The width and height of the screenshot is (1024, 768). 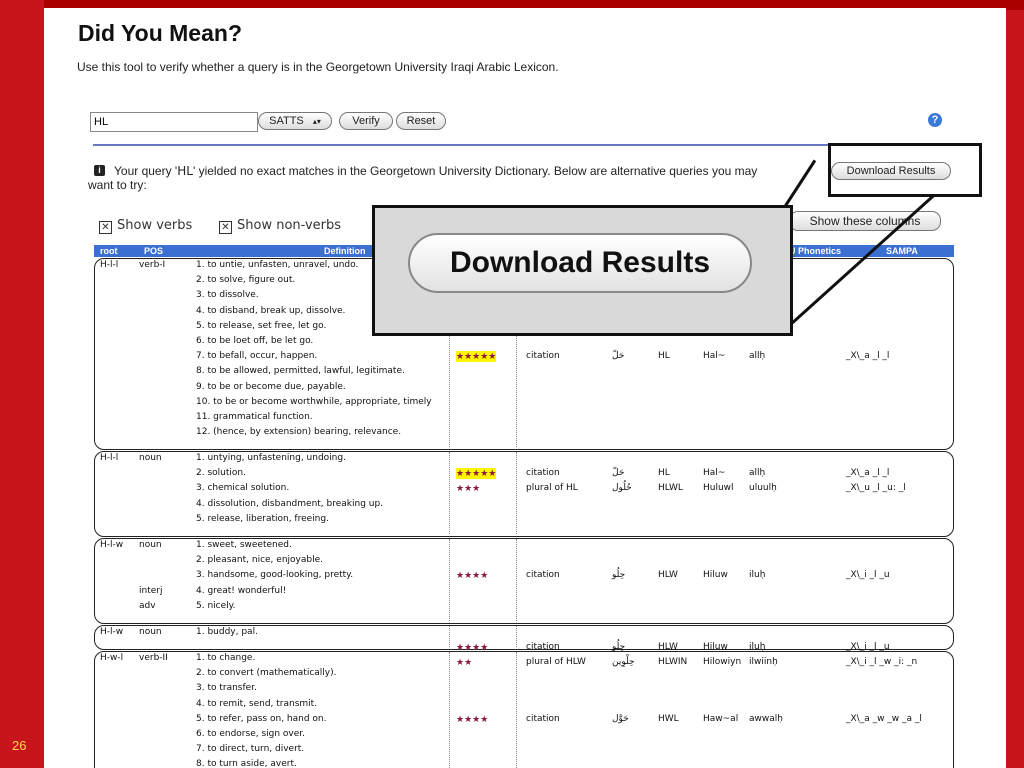 I want to click on sampa-form: _X\_a _l _l, so click(x=868, y=473).